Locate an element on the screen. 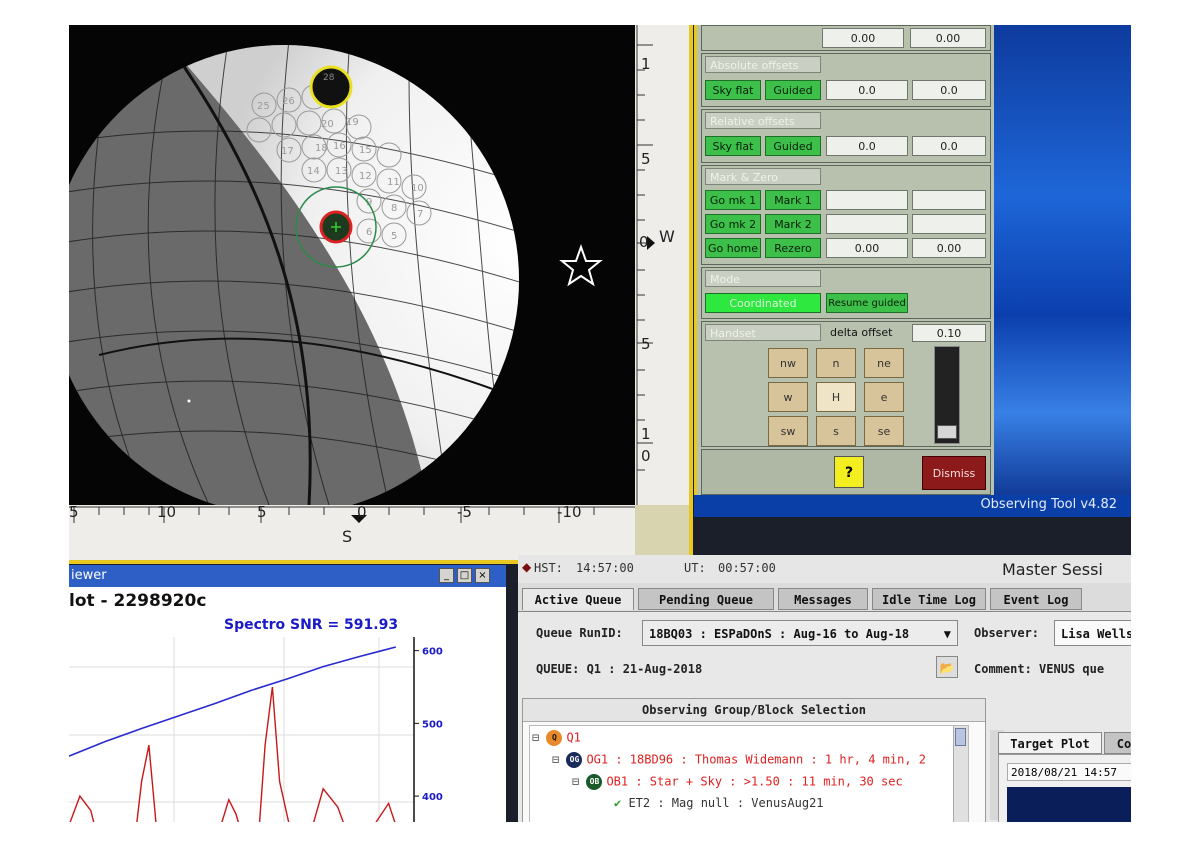 This screenshot has width=1200, height=848. fiber-number: 28 is located at coordinates (329, 78).